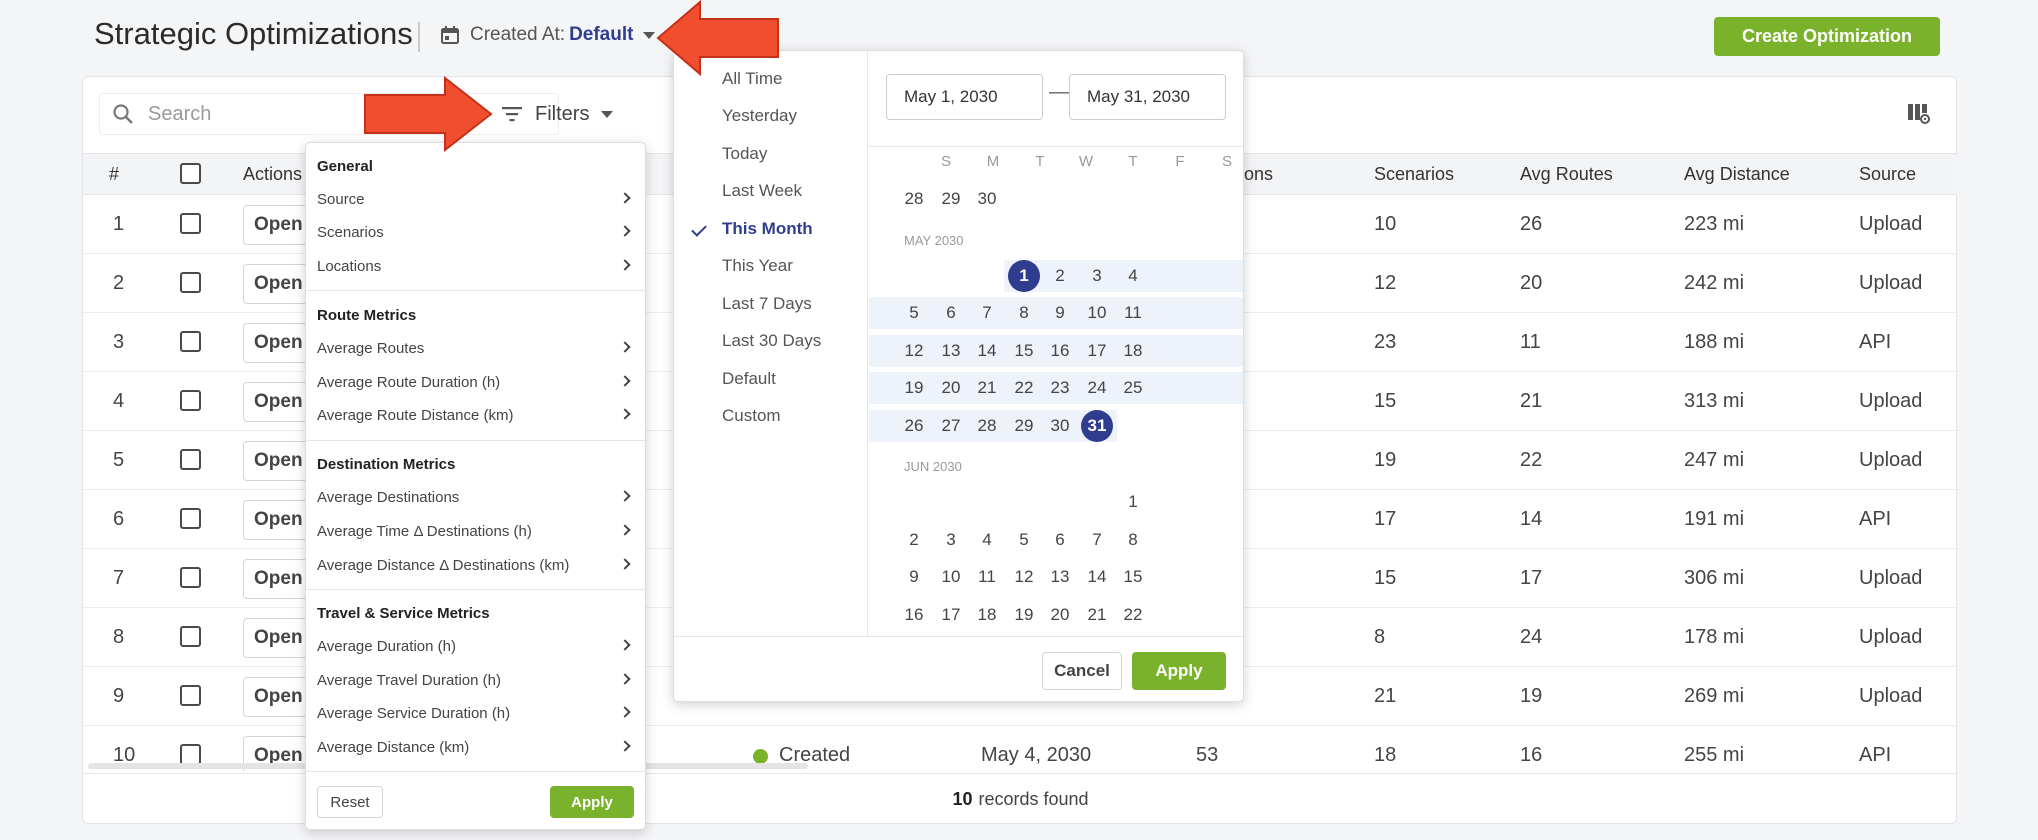 The width and height of the screenshot is (2038, 840). I want to click on preset-last-30-days: Last 30 Days, so click(771, 341).